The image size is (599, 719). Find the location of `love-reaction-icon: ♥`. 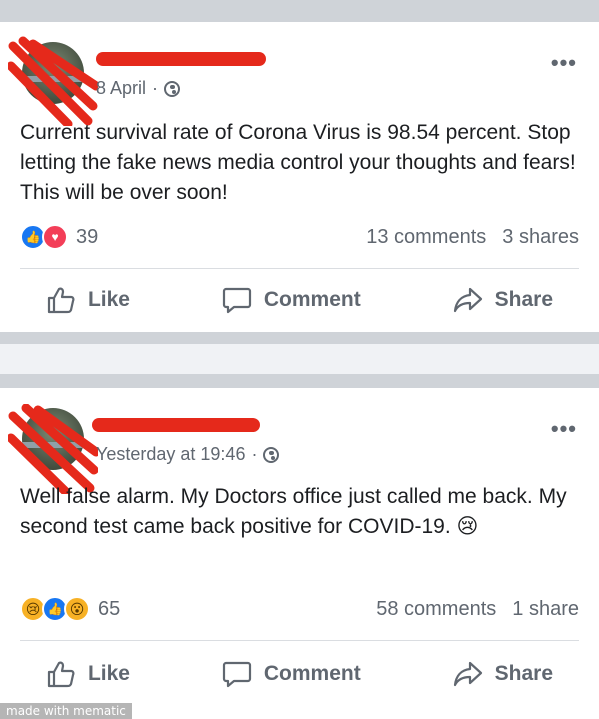

love-reaction-icon: ♥ is located at coordinates (55, 237).